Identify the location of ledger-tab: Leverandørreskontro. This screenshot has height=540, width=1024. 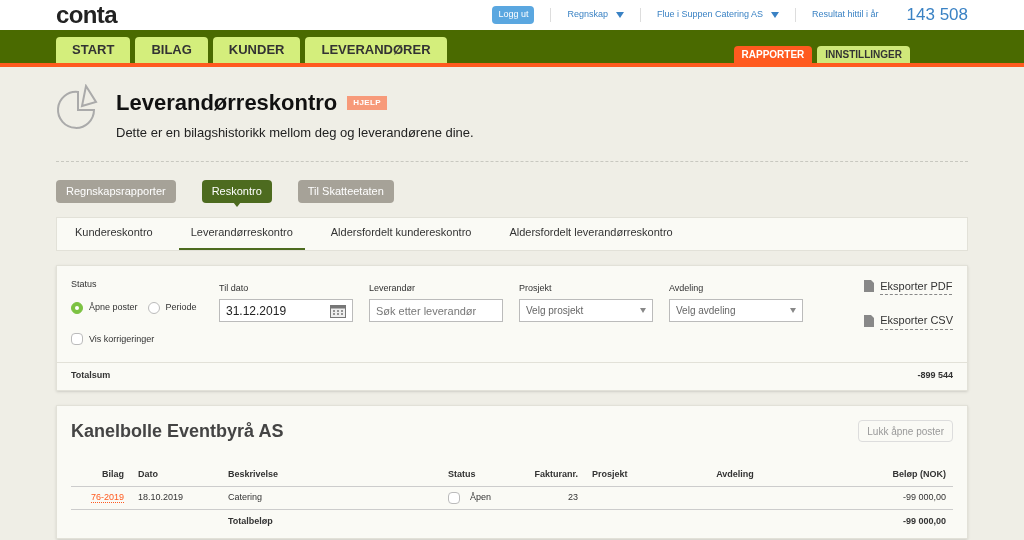
(241, 233).